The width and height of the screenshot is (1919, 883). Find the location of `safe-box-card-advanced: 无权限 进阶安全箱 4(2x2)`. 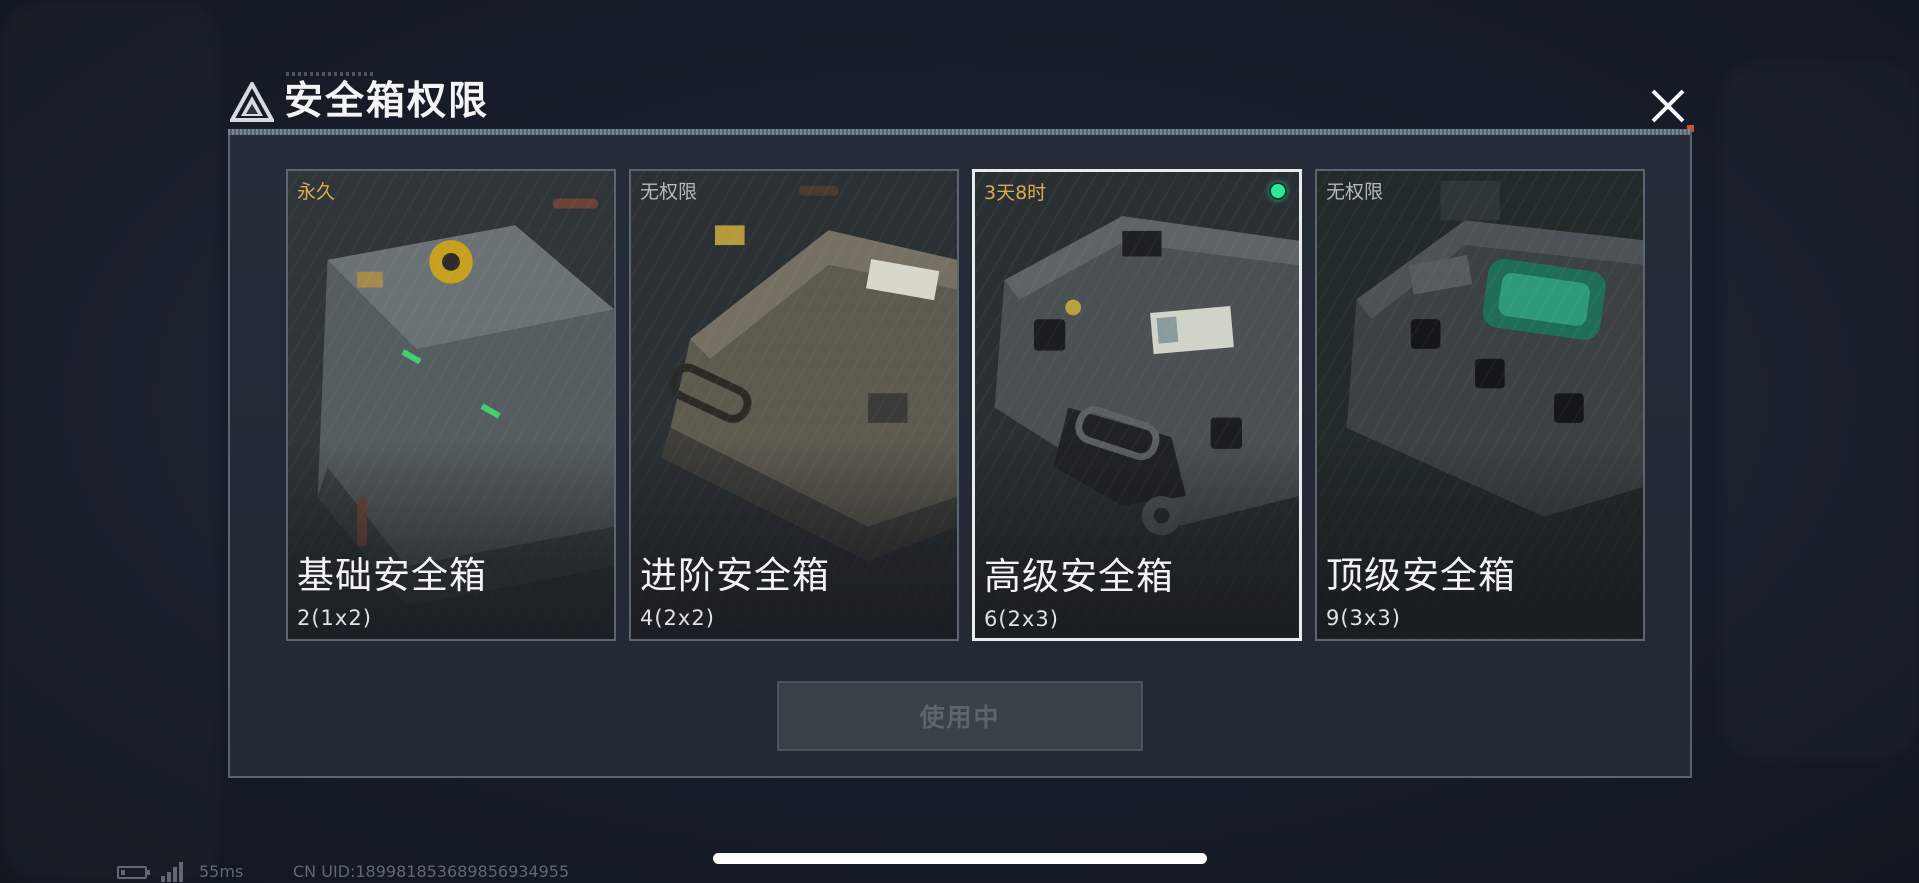

safe-box-card-advanced: 无权限 进阶安全箱 4(2x2) is located at coordinates (794, 405).